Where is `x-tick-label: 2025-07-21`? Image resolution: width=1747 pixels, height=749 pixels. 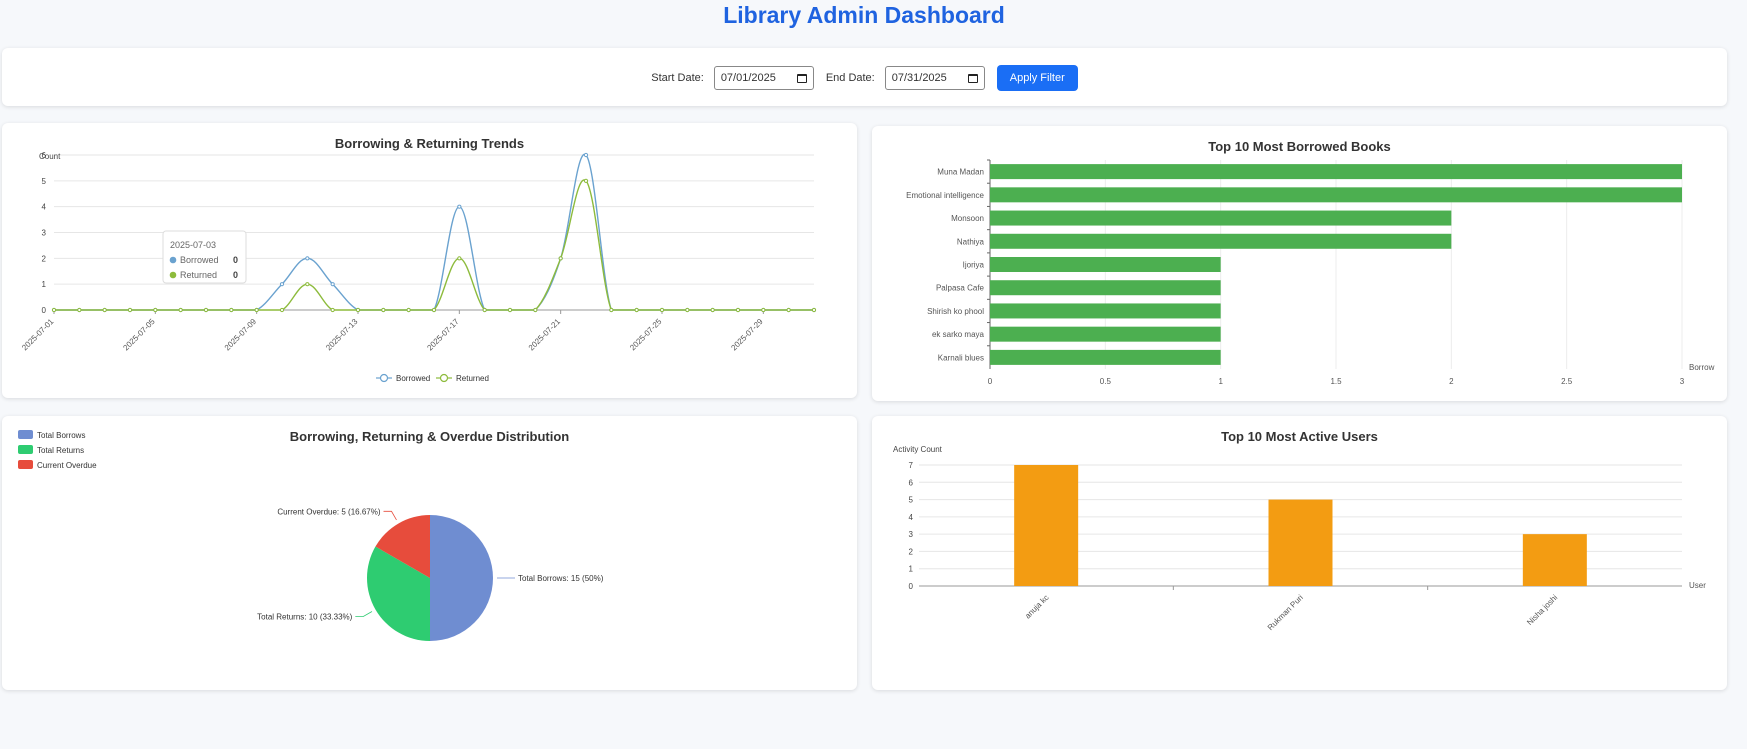 x-tick-label: 2025-07-21 is located at coordinates (545, 335).